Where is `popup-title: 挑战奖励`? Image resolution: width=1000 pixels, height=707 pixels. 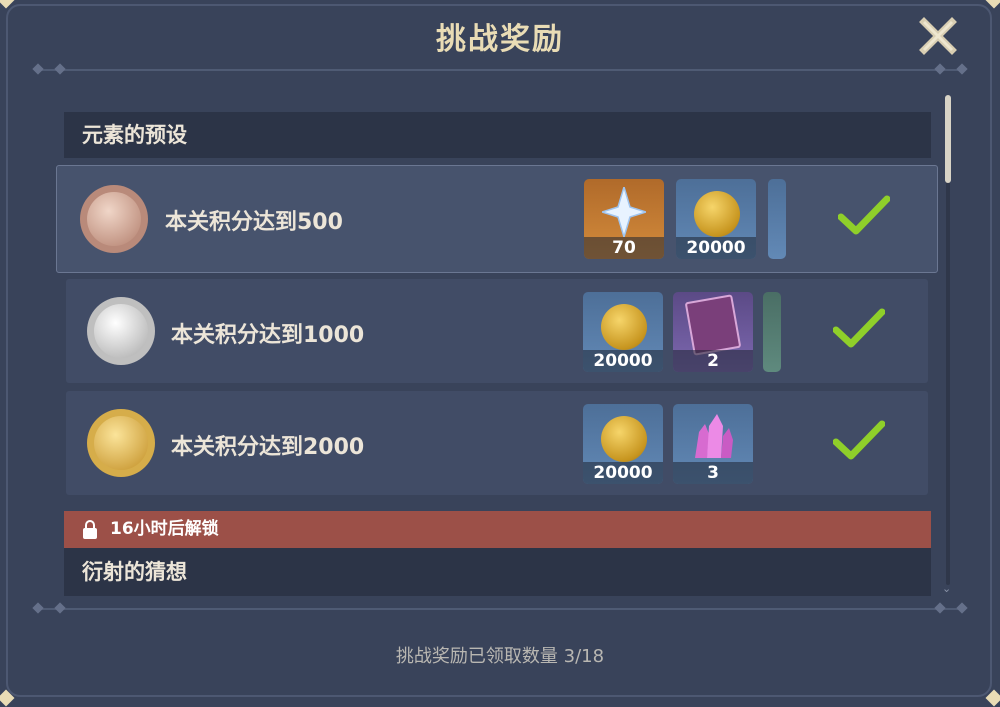
popup-title: 挑战奖励 is located at coordinates (500, 39).